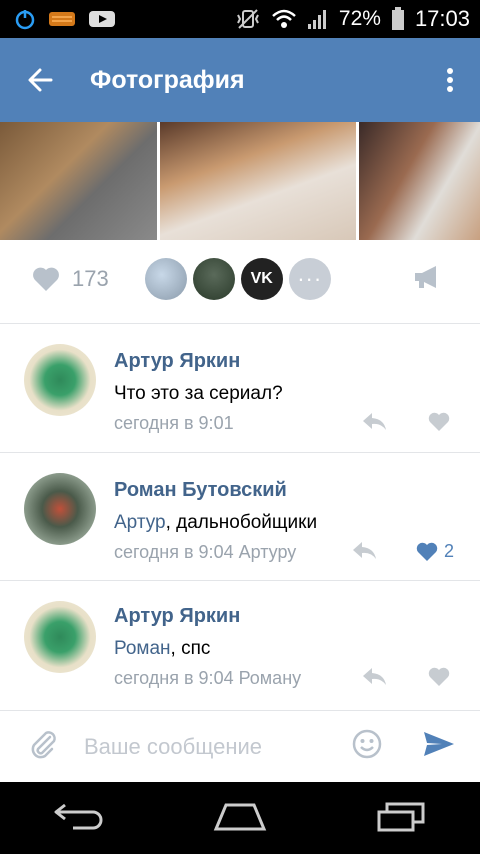 The width and height of the screenshot is (480, 854). What do you see at coordinates (218, 747) in the screenshot?
I see `message-input: Ваше сообщение` at bounding box center [218, 747].